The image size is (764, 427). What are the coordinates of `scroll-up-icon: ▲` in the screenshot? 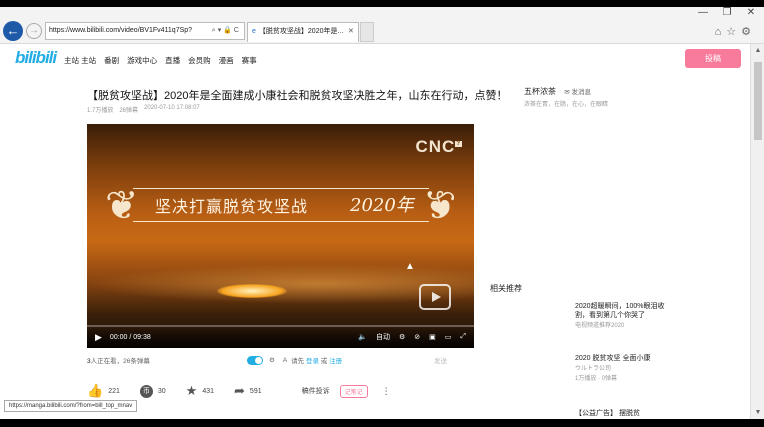 It's located at (757, 50).